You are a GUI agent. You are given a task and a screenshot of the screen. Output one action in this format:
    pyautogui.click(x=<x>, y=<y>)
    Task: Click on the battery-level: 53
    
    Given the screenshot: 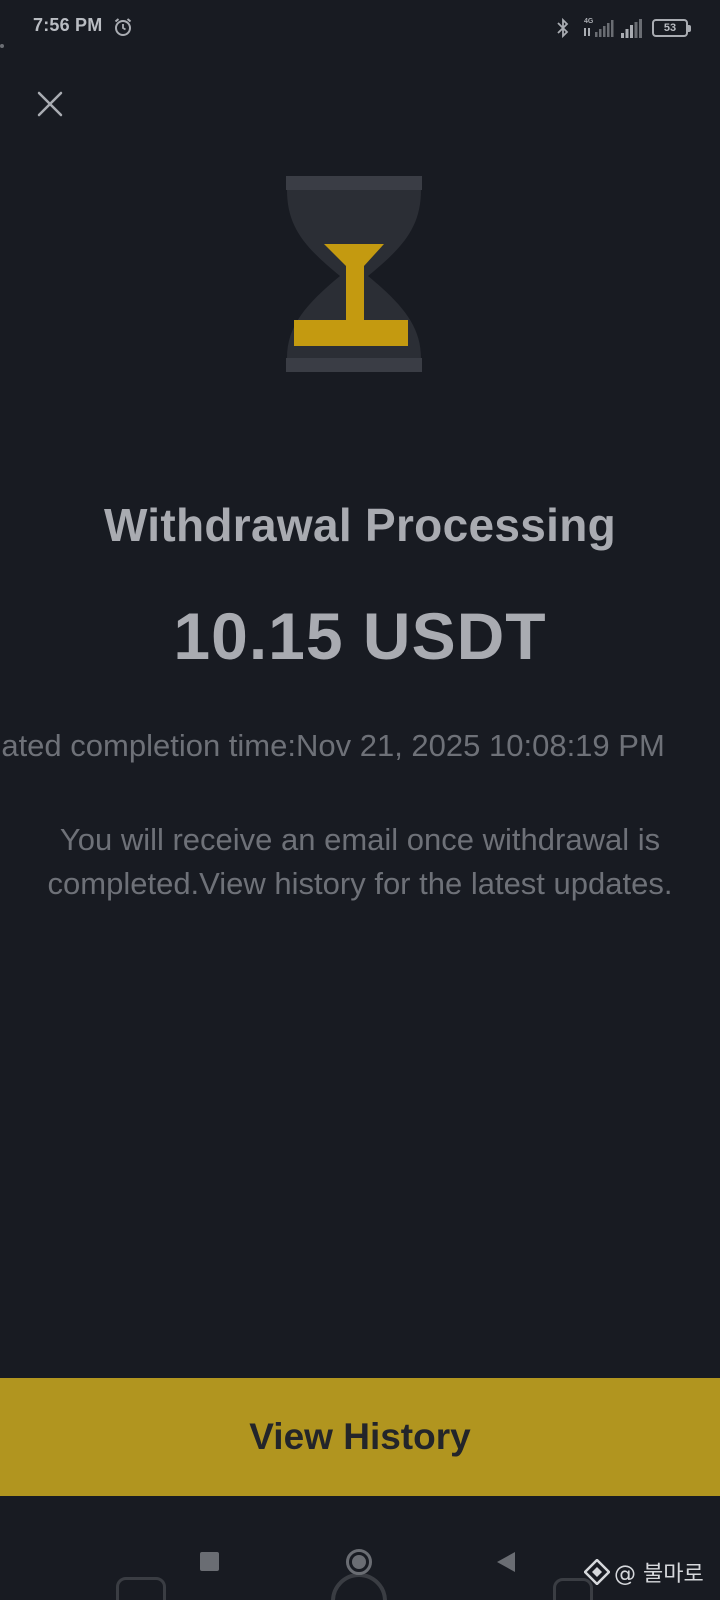 What is the action you would take?
    pyautogui.click(x=670, y=28)
    